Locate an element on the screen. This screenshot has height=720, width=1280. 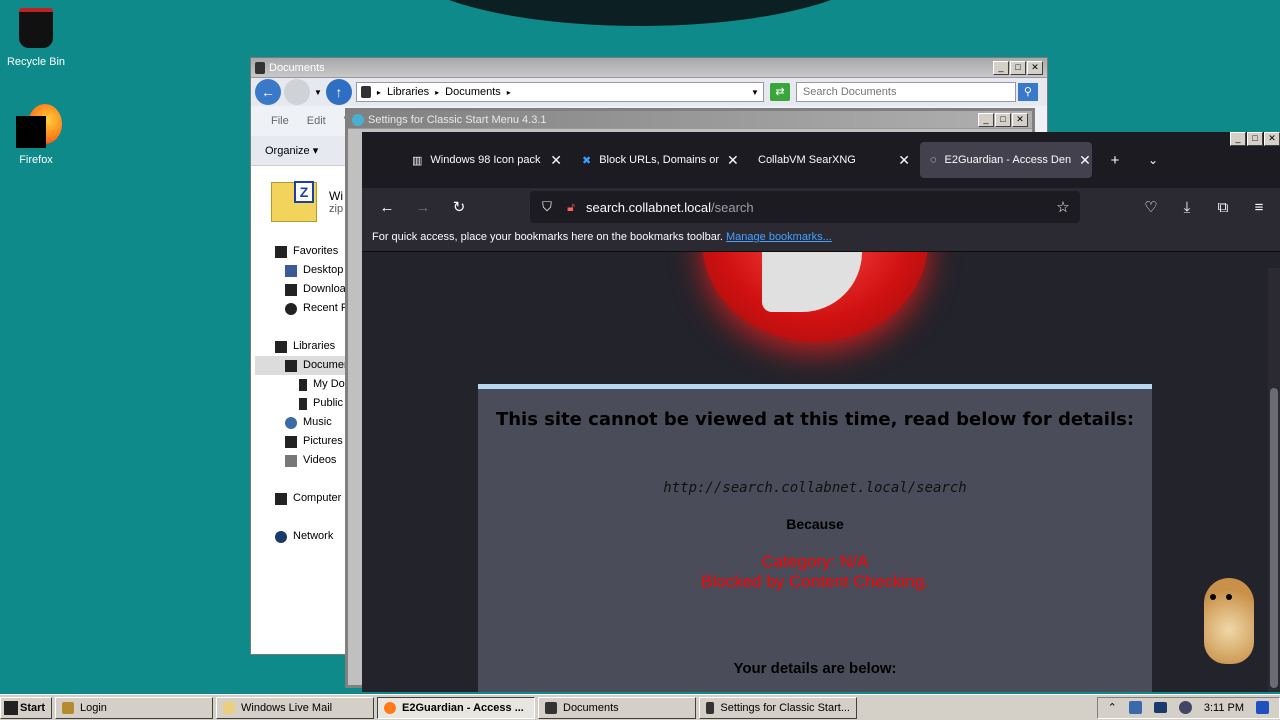
start-button: Start is located at coordinates (26, 707).